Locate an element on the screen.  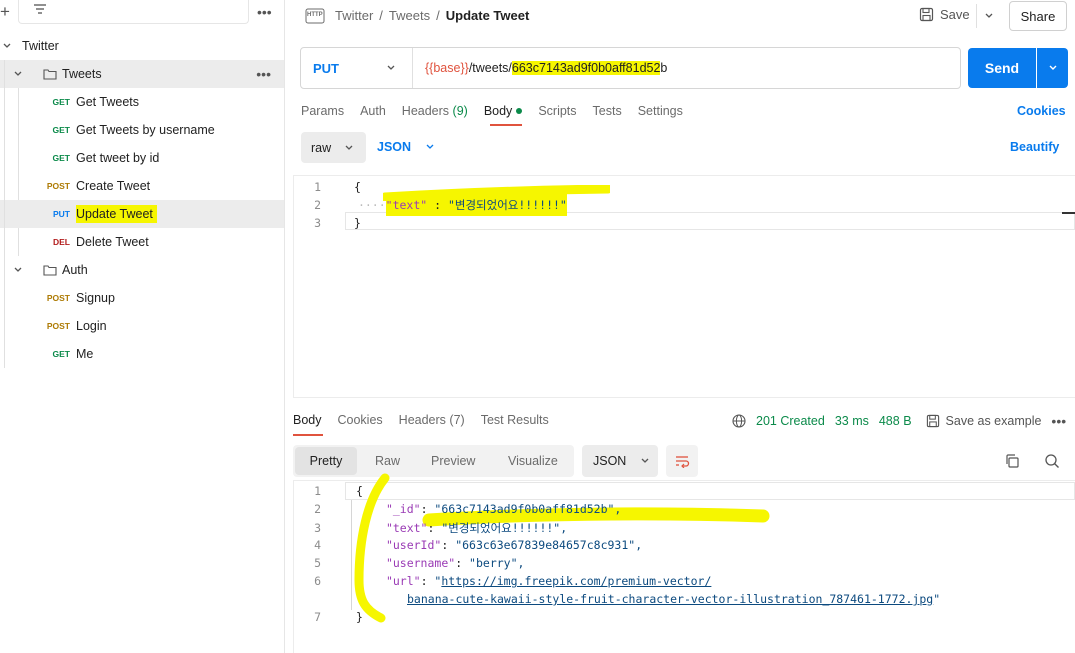
body-mode-select: raw is located at coordinates (333, 147).